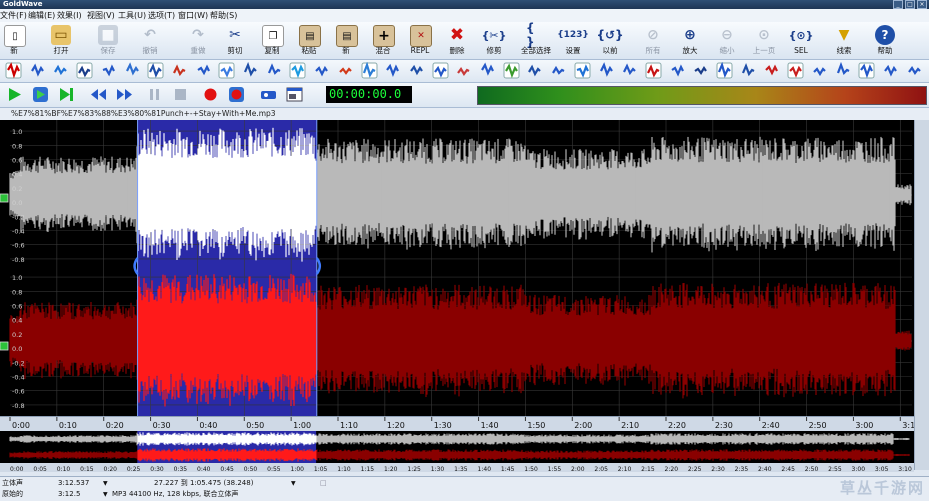 Image resolution: width=929 pixels, height=501 pixels. What do you see at coordinates (748, 70) in the screenshot?
I see `volume-down-icon` at bounding box center [748, 70].